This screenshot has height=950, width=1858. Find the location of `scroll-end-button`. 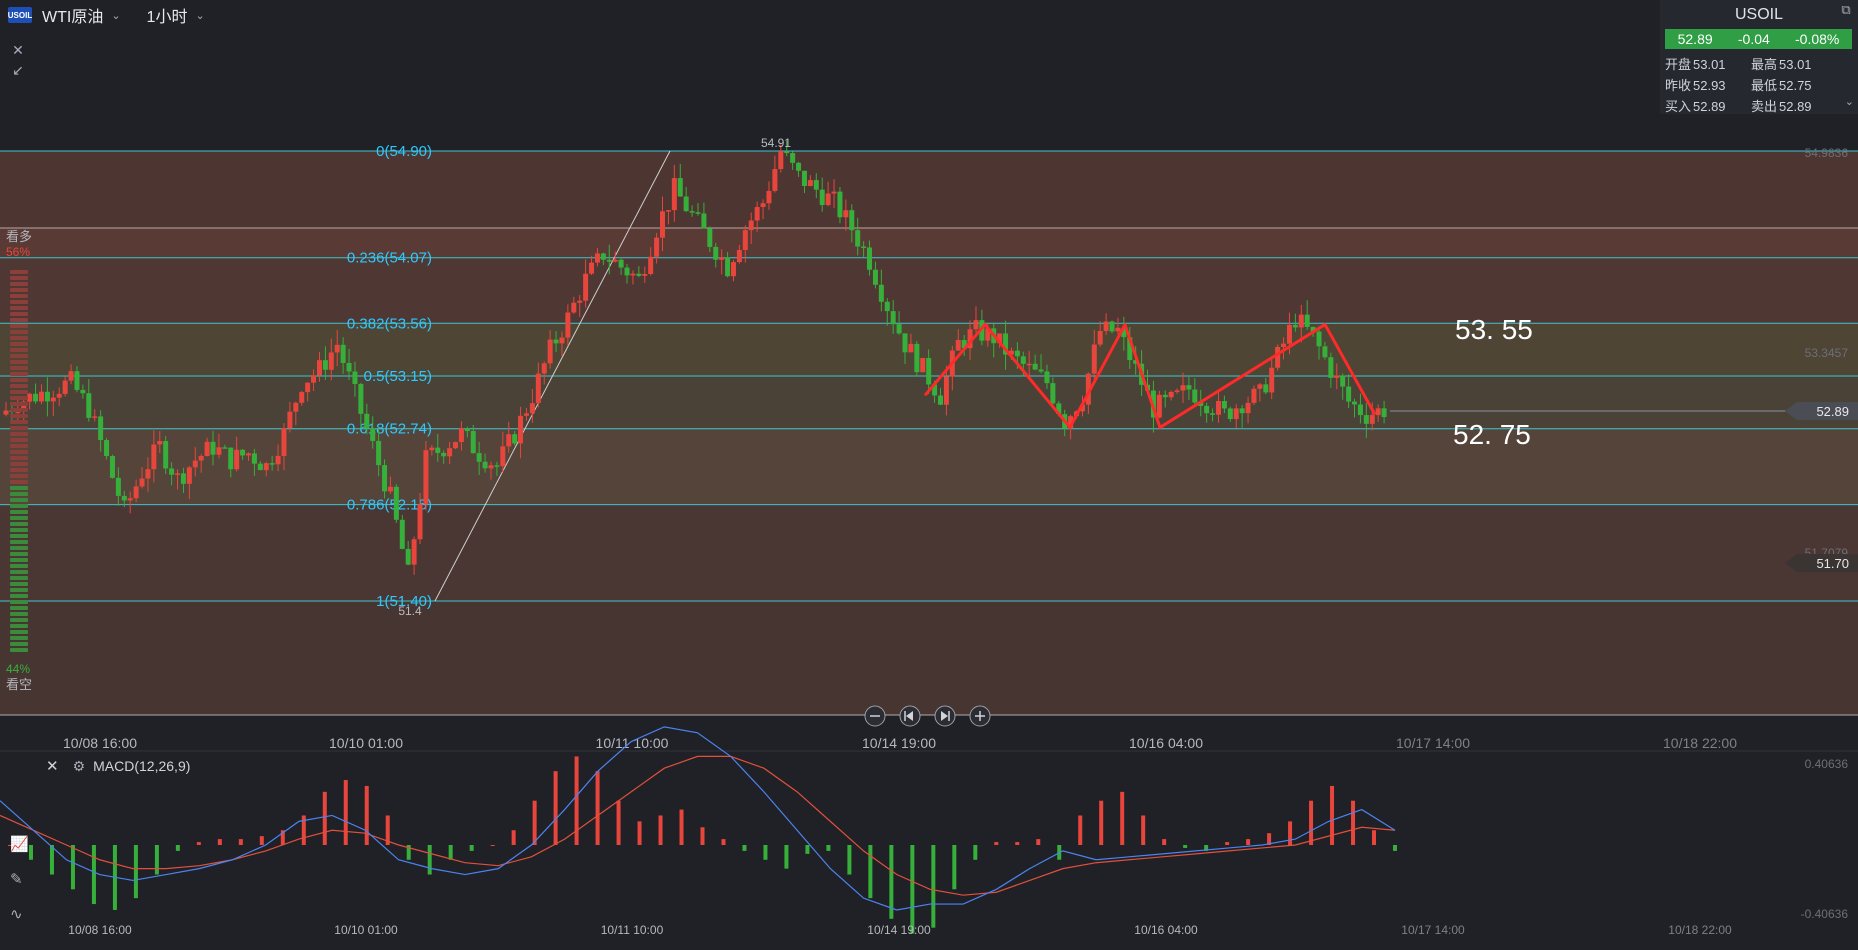

scroll-end-button is located at coordinates (945, 716).